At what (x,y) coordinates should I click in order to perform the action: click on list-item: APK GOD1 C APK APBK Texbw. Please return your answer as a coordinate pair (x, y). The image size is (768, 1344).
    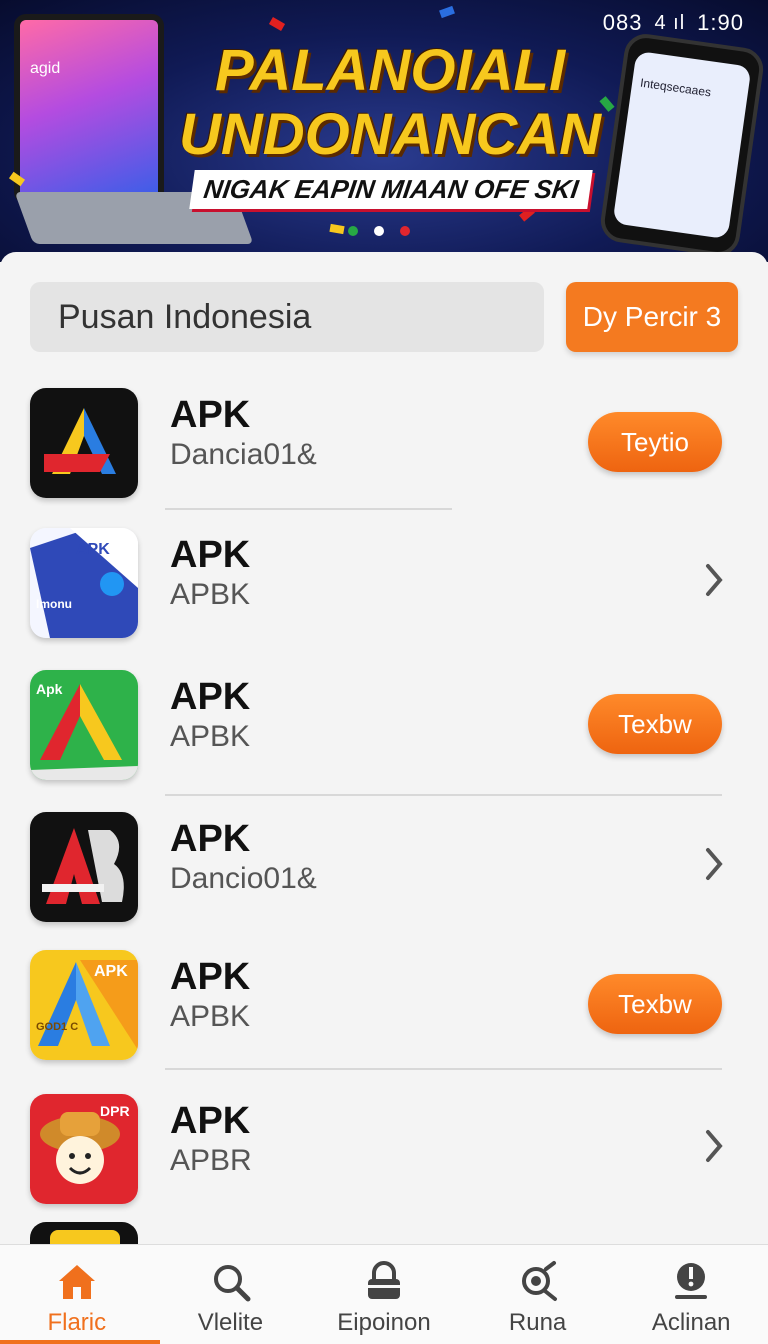
    Looking at the image, I should click on (384, 1007).